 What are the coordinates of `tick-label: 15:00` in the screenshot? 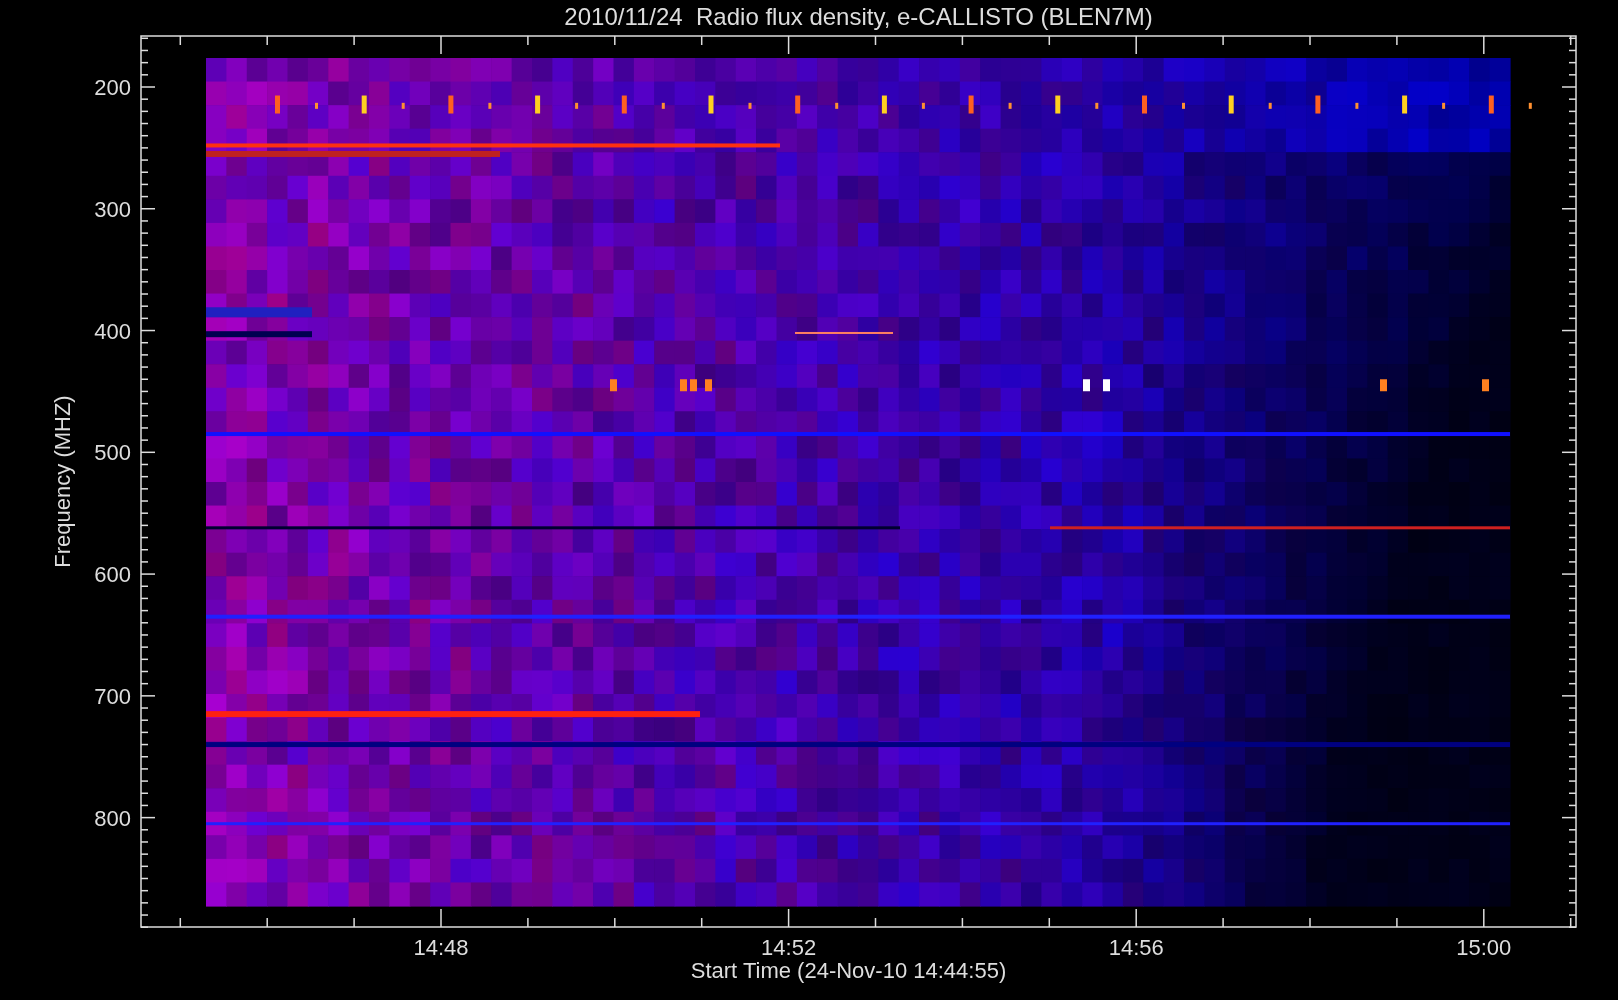 It's located at (1484, 947).